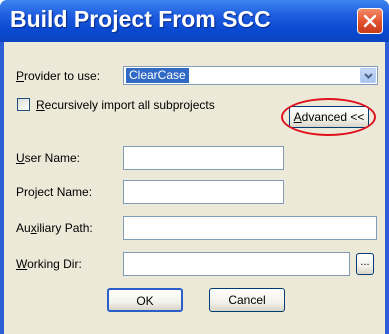 This screenshot has height=334, width=389. I want to click on provider-dropdown-button, so click(368, 75).